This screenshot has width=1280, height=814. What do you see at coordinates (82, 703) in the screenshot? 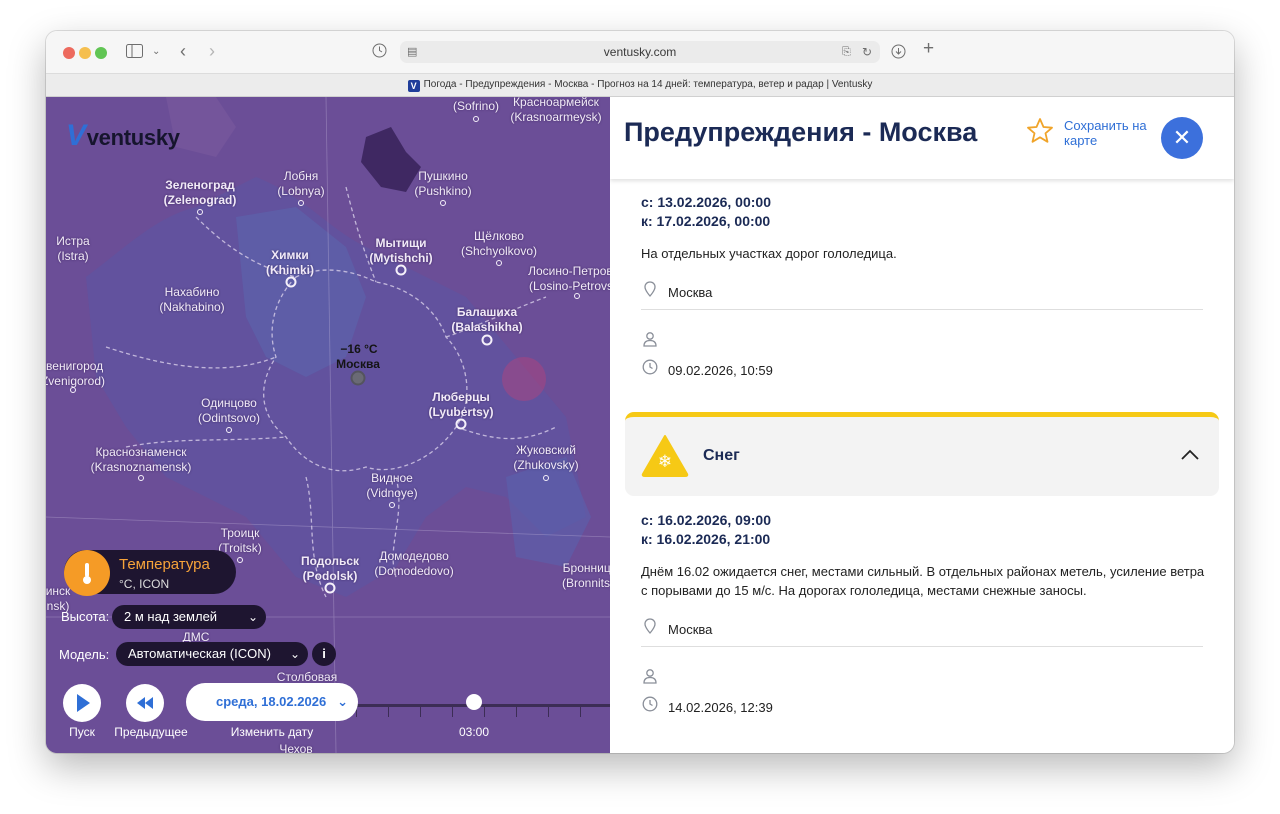
I see `play-button` at bounding box center [82, 703].